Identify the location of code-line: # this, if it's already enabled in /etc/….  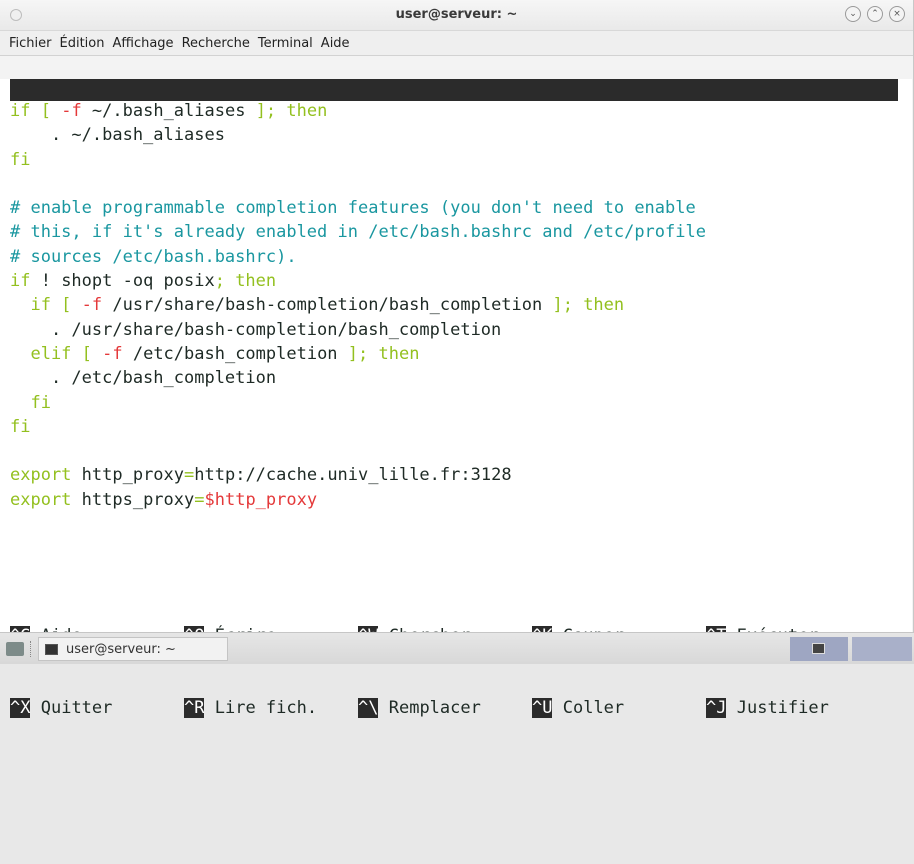
(455, 232).